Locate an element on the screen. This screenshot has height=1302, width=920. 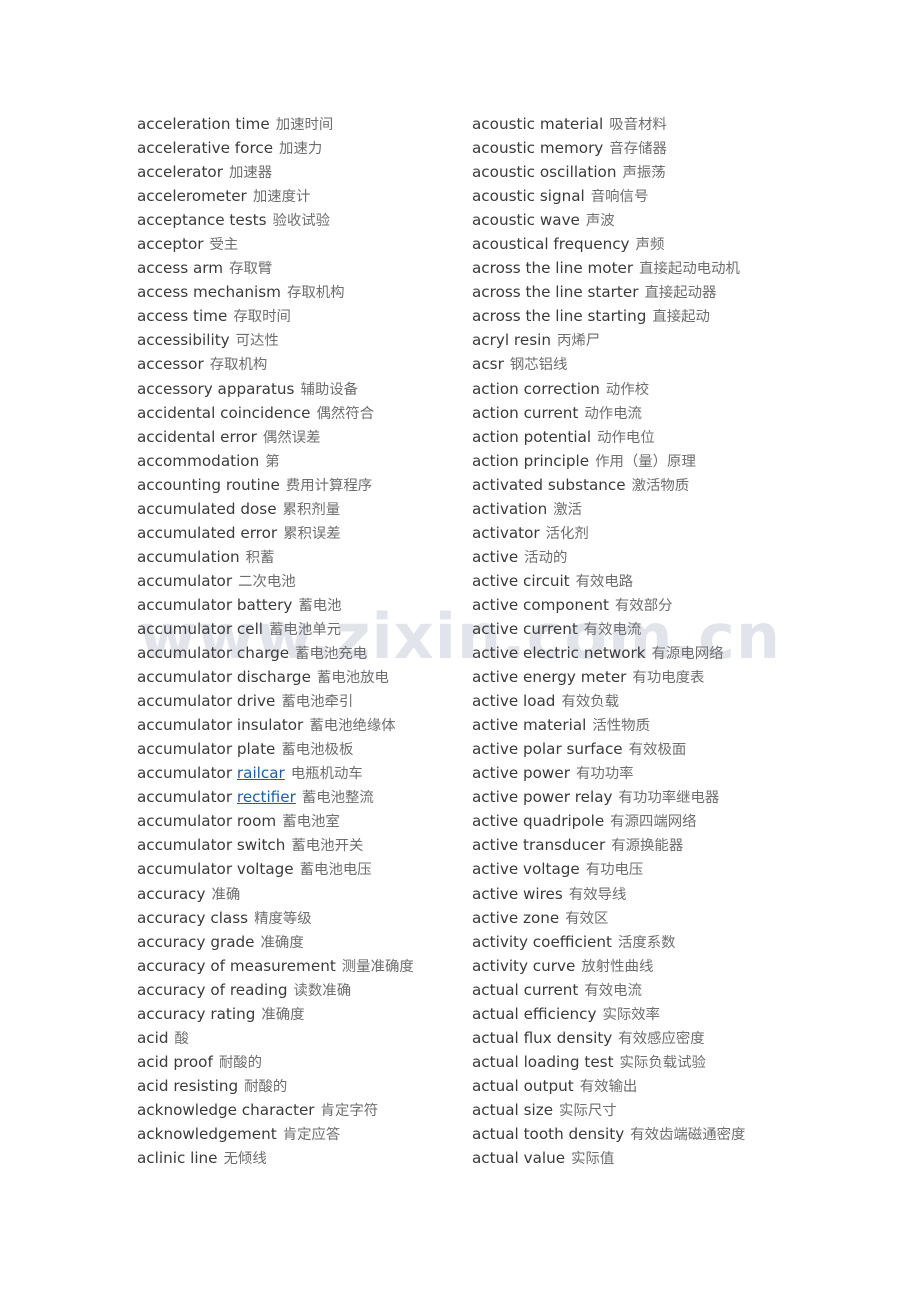
entry-term: active is located at coordinates (495, 556).